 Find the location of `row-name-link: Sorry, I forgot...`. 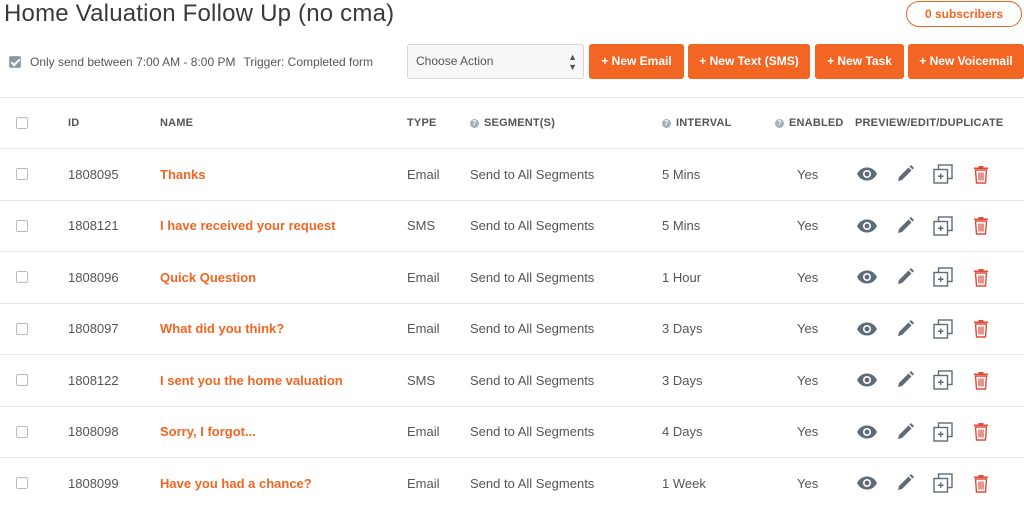

row-name-link: Sorry, I forgot... is located at coordinates (208, 431).